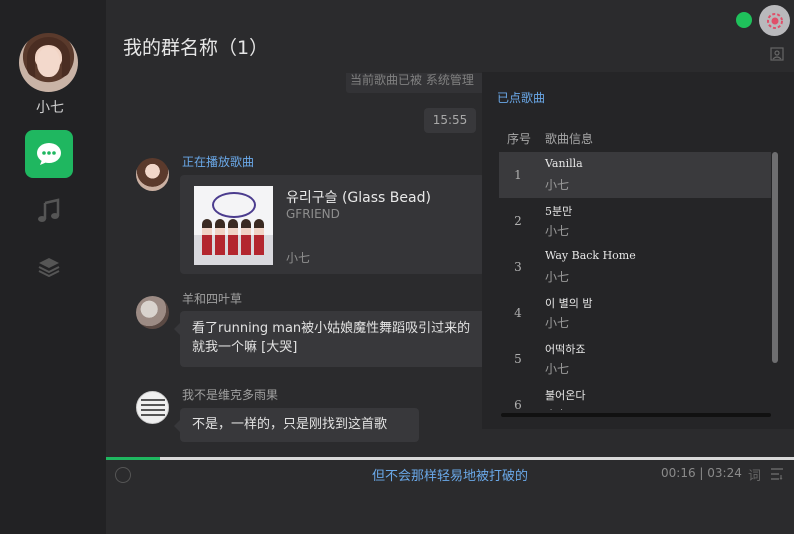 The height and width of the screenshot is (534, 794). Describe the element at coordinates (450, 497) in the screenshot. I see `player-bar: 但不会那样轻易地被打破的 00:16 | 03:24 词` at that location.